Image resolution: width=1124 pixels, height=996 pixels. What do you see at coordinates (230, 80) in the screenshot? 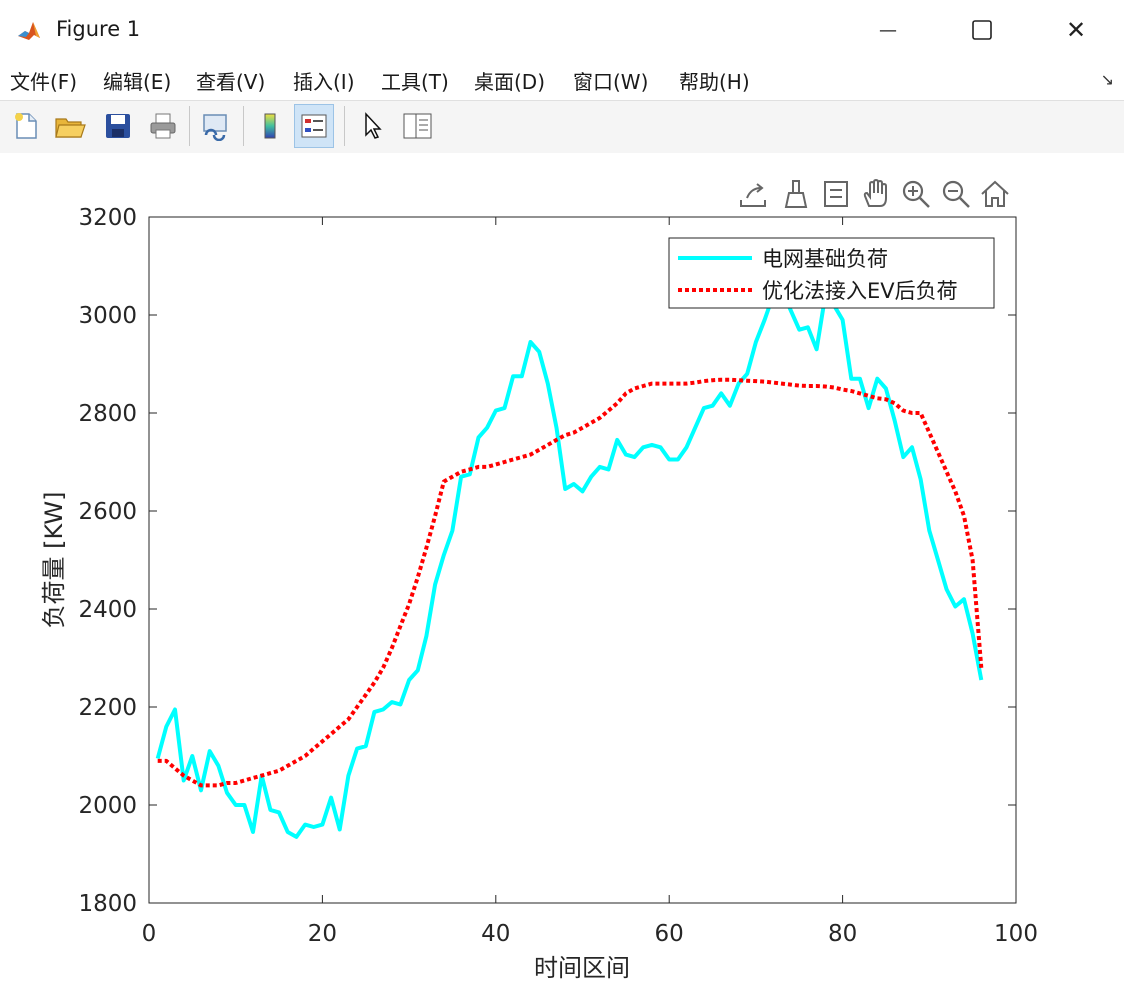
I see `menu-view: 查看(V)` at bounding box center [230, 80].